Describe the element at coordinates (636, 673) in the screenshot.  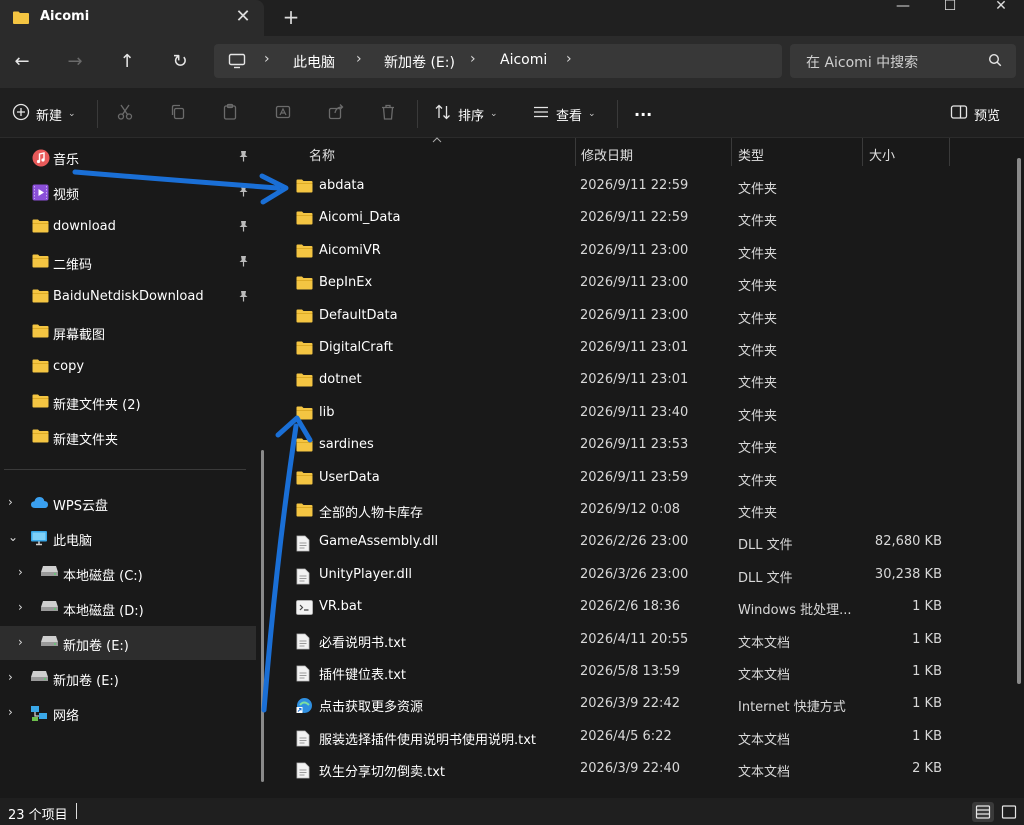
I see `file-row: 插件键位表.txt 2026/5/8 13:59 文本文档 1 KB` at that location.